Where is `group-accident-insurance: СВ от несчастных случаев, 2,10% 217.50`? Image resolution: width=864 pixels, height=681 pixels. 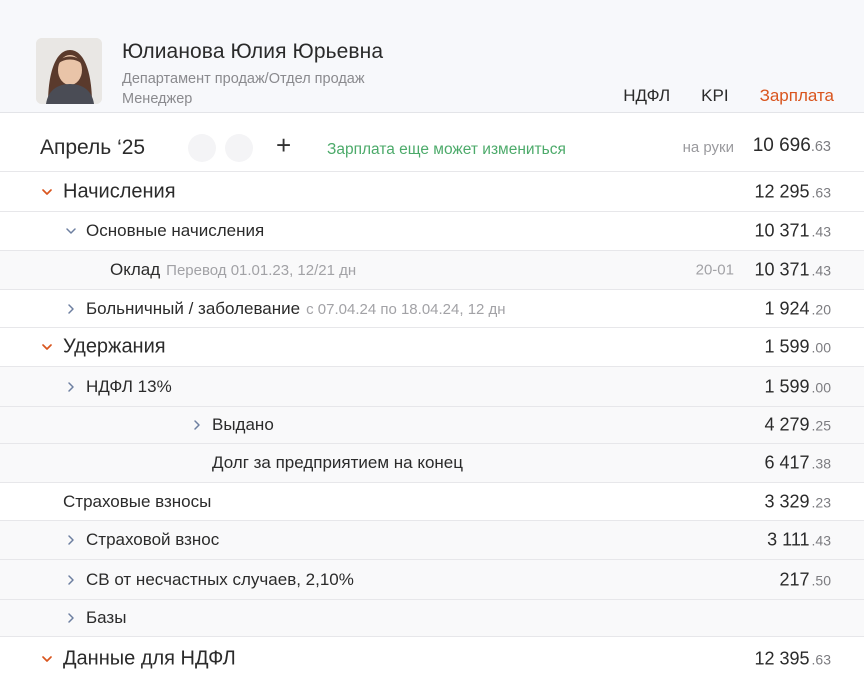 group-accident-insurance: СВ от несчастных случаев, 2,10% 217.50 is located at coordinates (432, 580).